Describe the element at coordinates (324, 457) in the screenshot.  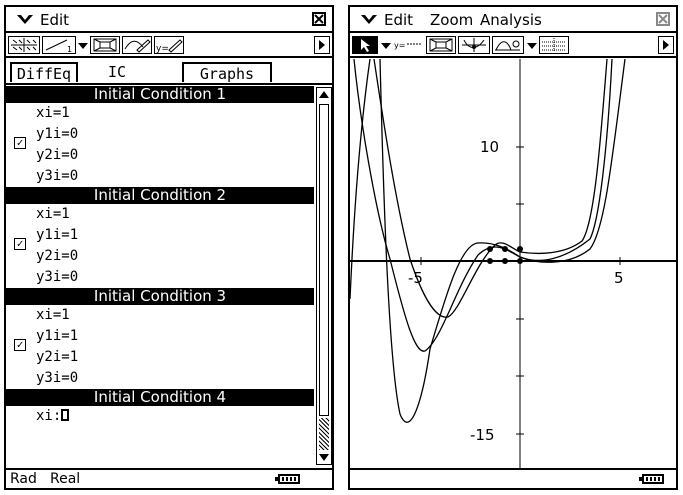
I see `scroll-down-icon` at that location.